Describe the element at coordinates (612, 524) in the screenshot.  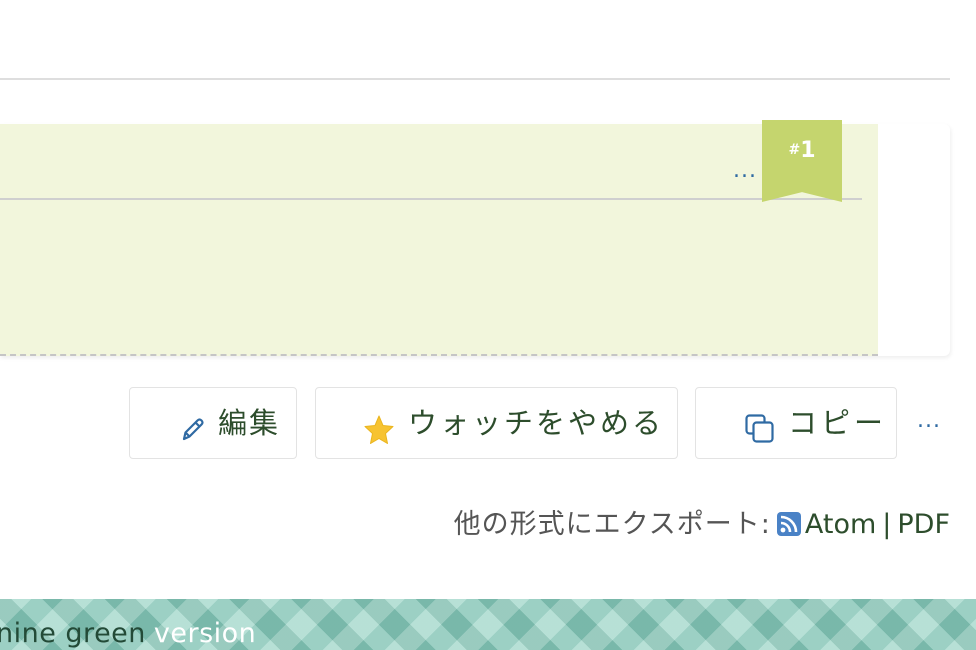
I see `export-label: 他の形式にエクスポート:` at that location.